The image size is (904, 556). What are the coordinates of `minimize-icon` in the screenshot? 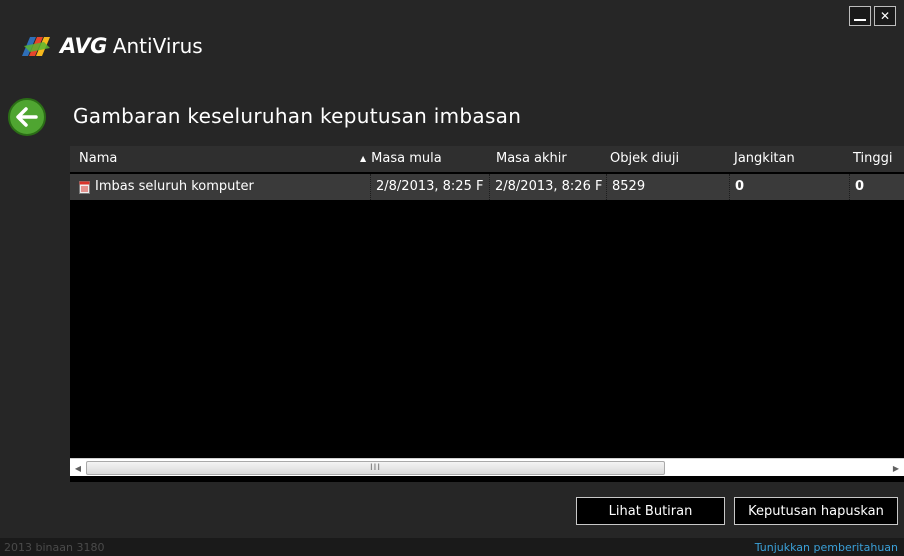 It's located at (860, 20).